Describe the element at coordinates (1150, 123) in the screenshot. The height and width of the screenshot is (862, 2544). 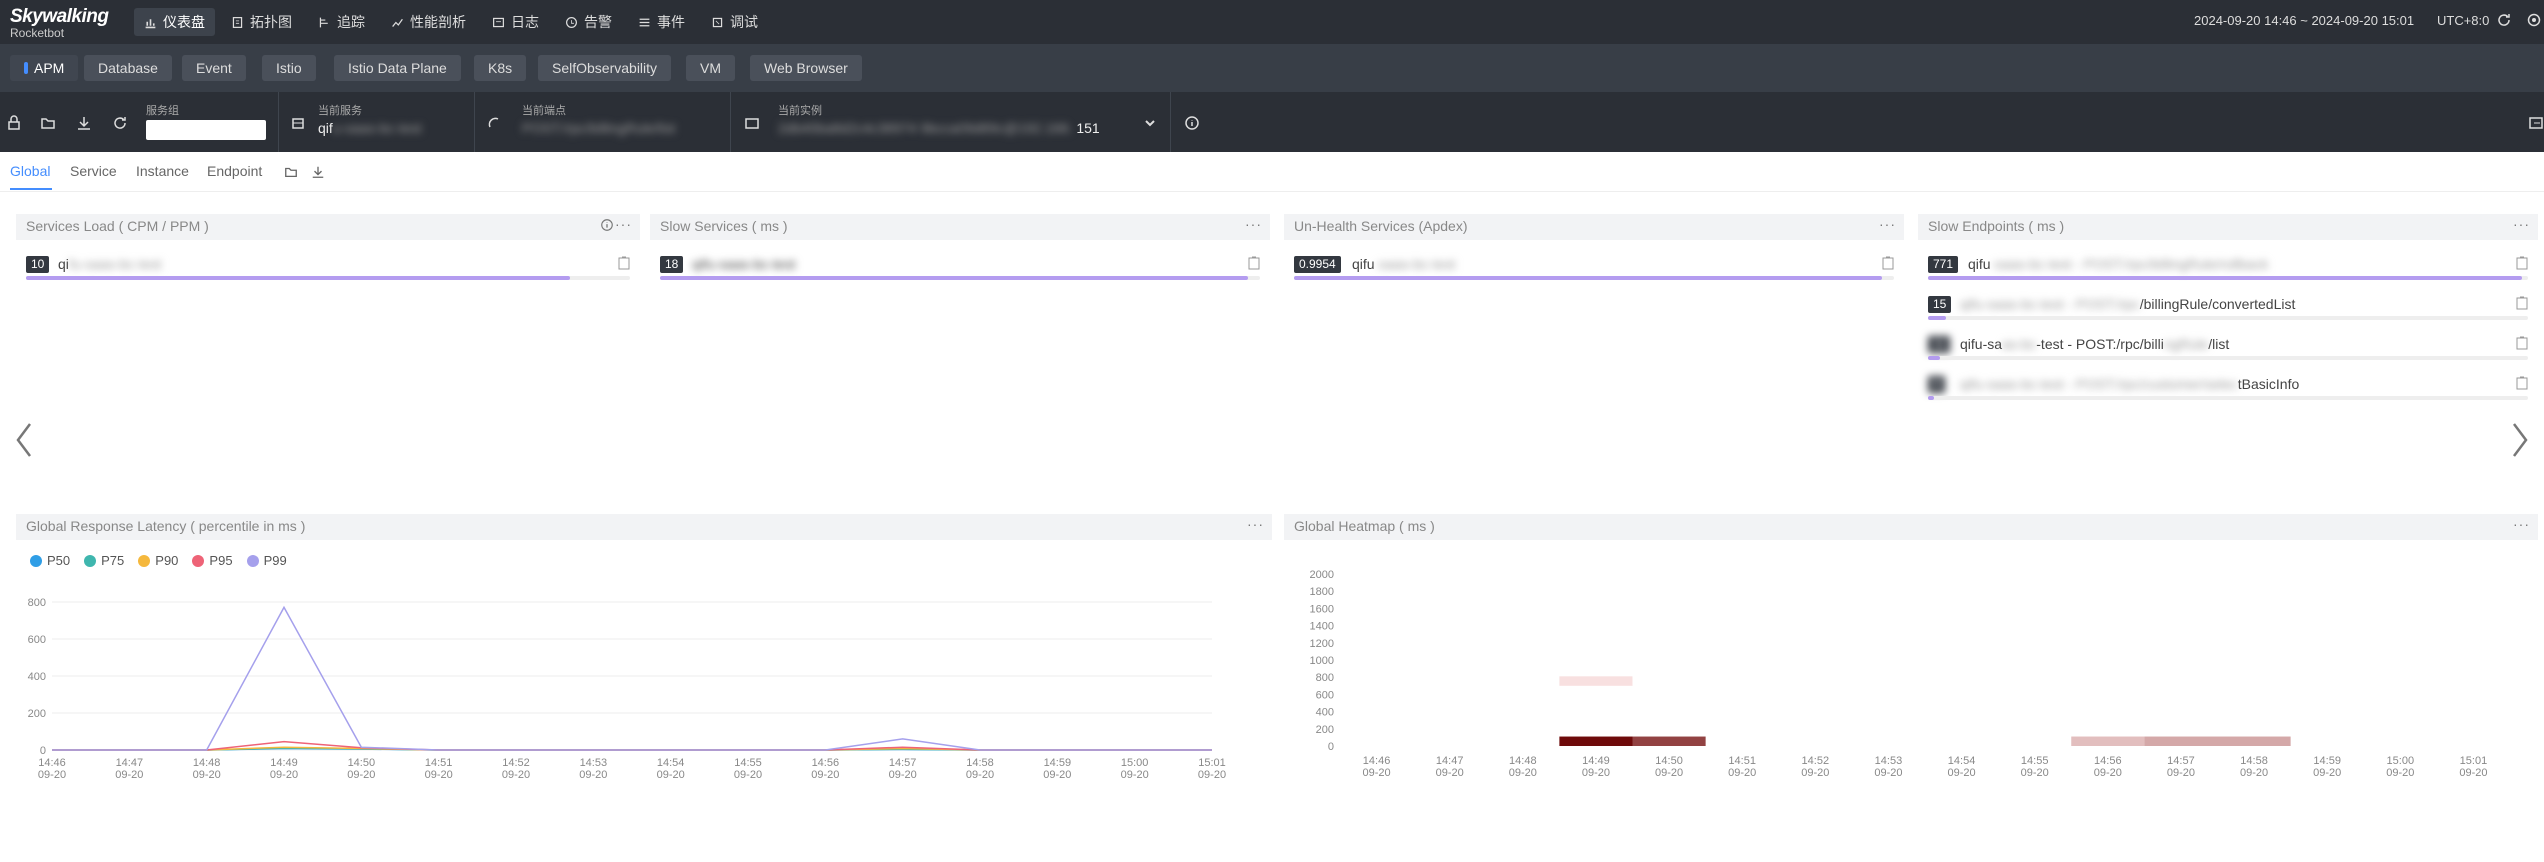
I see `chevron-down-icon` at that location.